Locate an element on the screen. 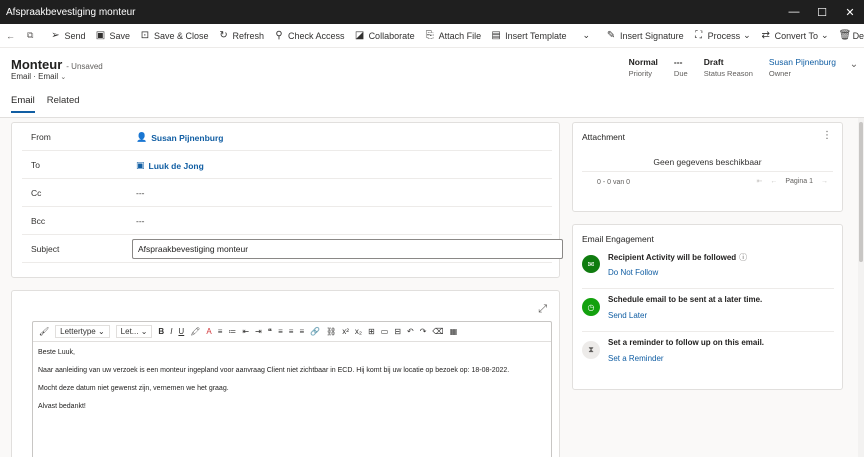 The width and height of the screenshot is (864, 457). align-right-icon: ≡ is located at coordinates (301, 331).